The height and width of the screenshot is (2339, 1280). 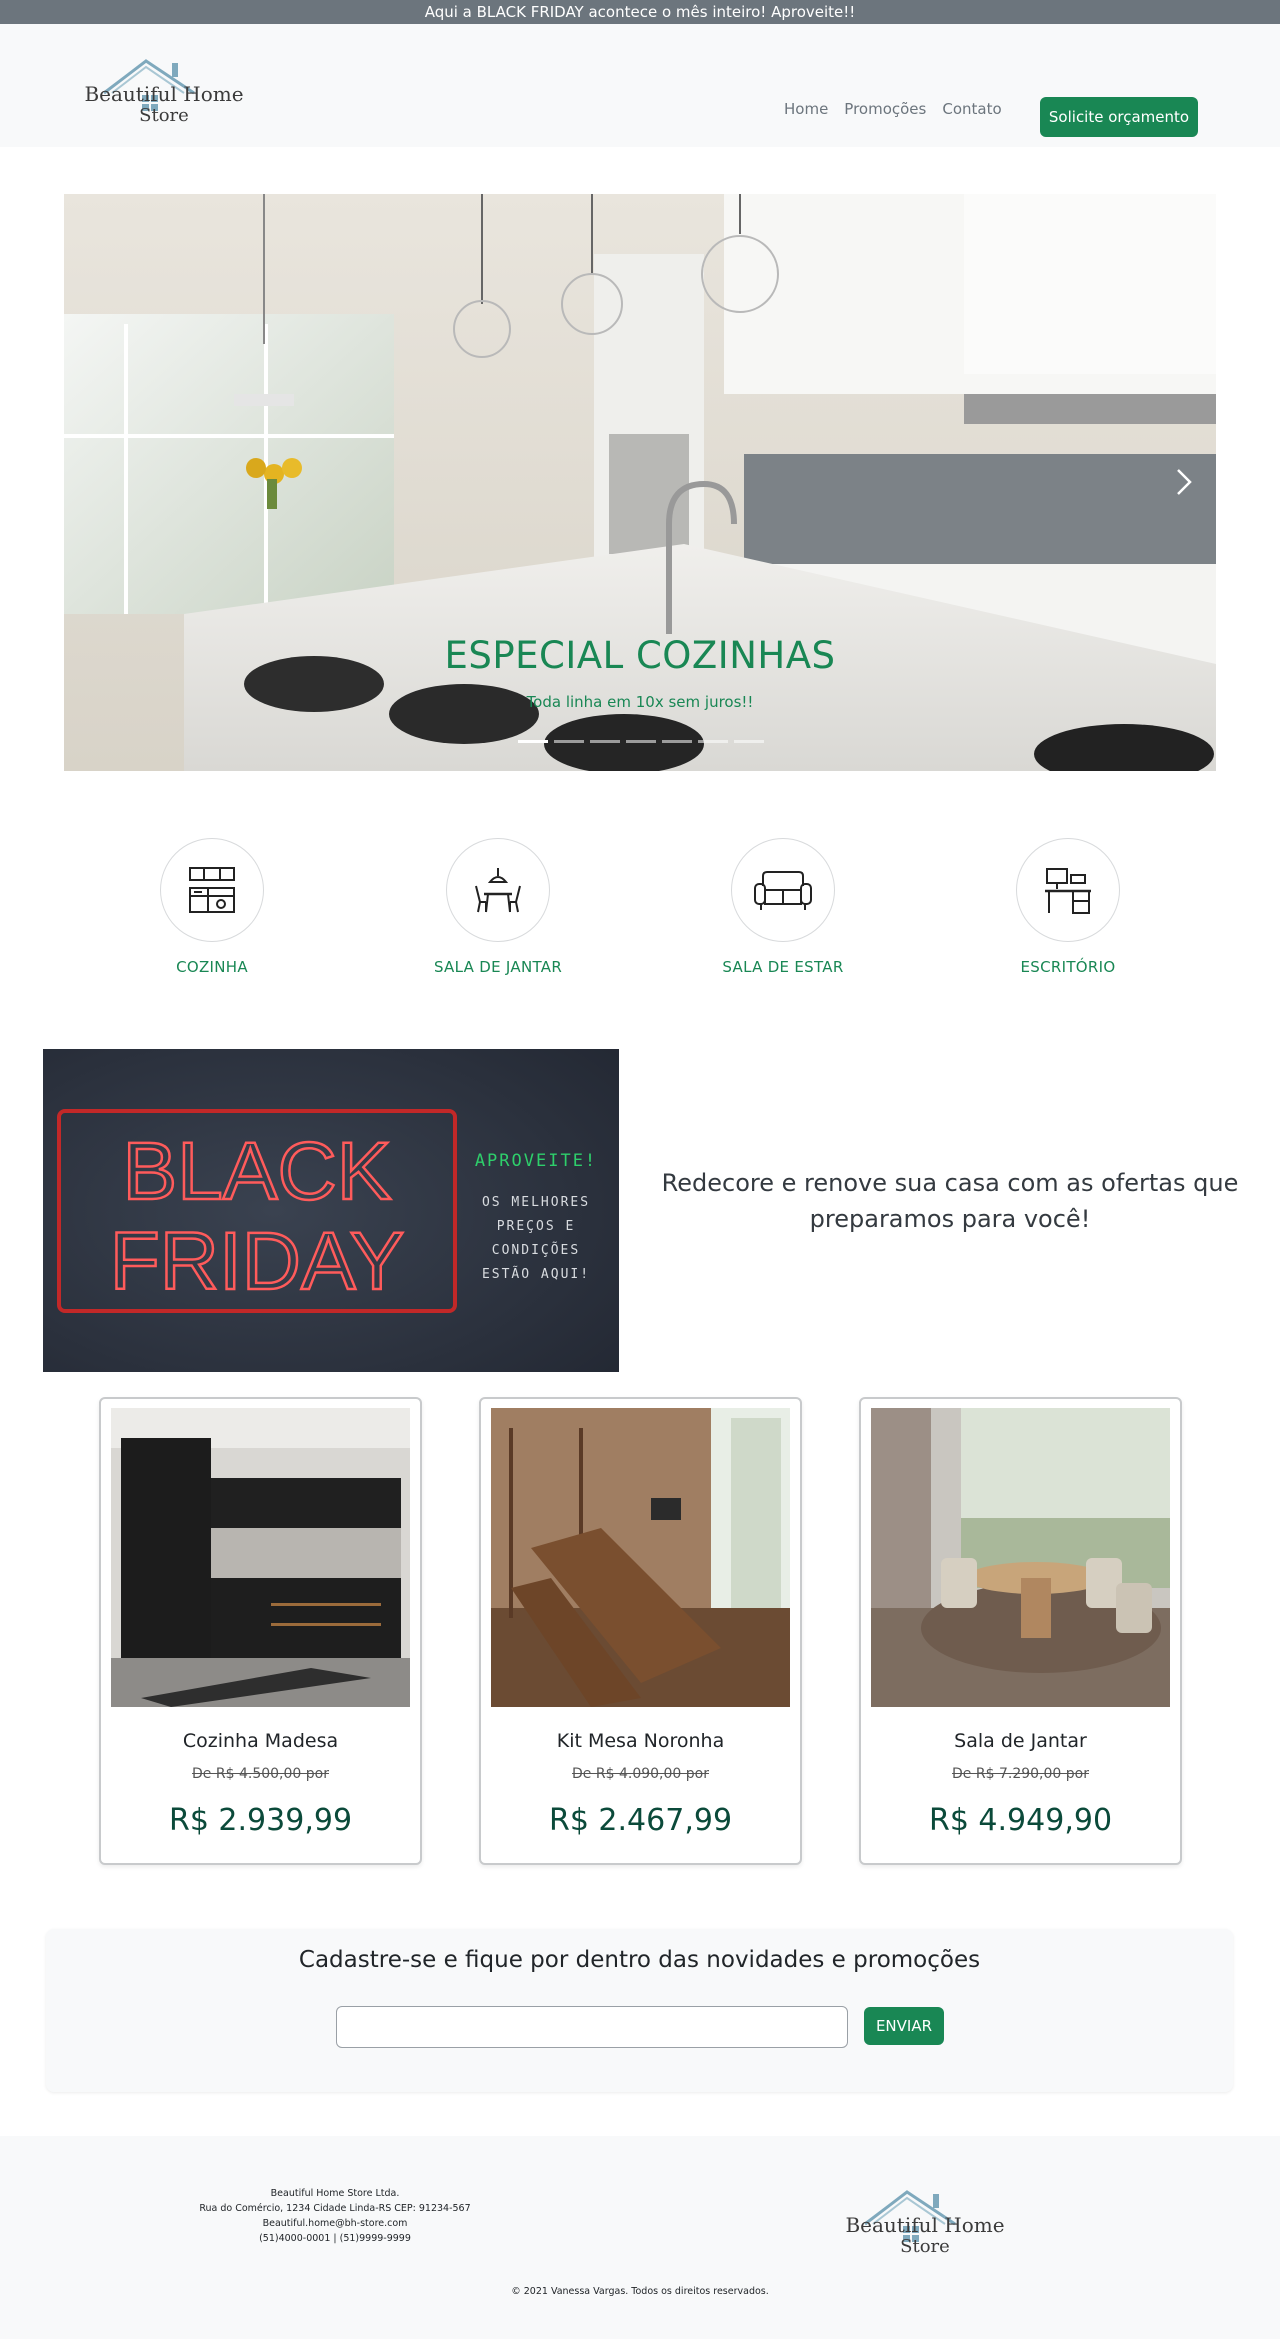 I want to click on svg-text: OS MELHORES, so click(x=536, y=1202).